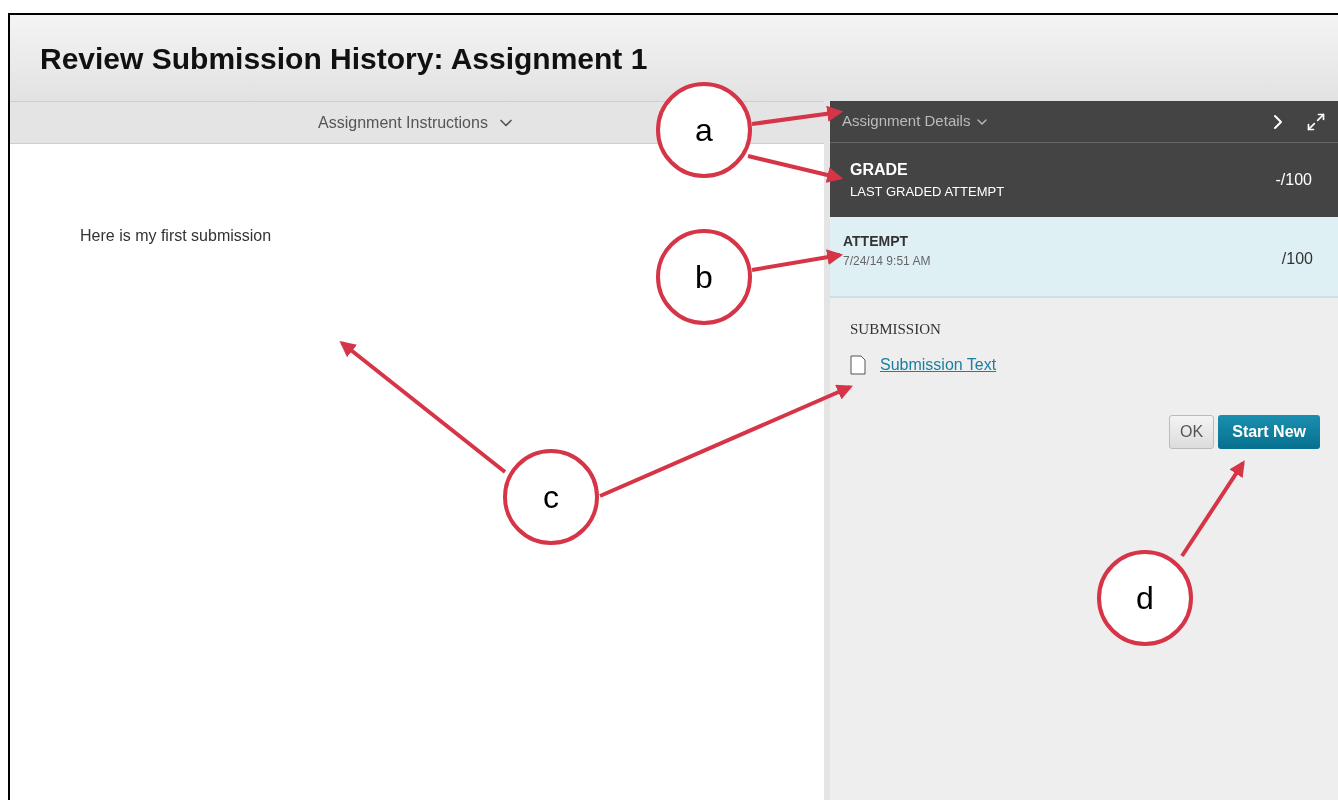 The width and height of the screenshot is (1338, 800). What do you see at coordinates (879, 170) in the screenshot?
I see `grade-label: GRADE` at bounding box center [879, 170].